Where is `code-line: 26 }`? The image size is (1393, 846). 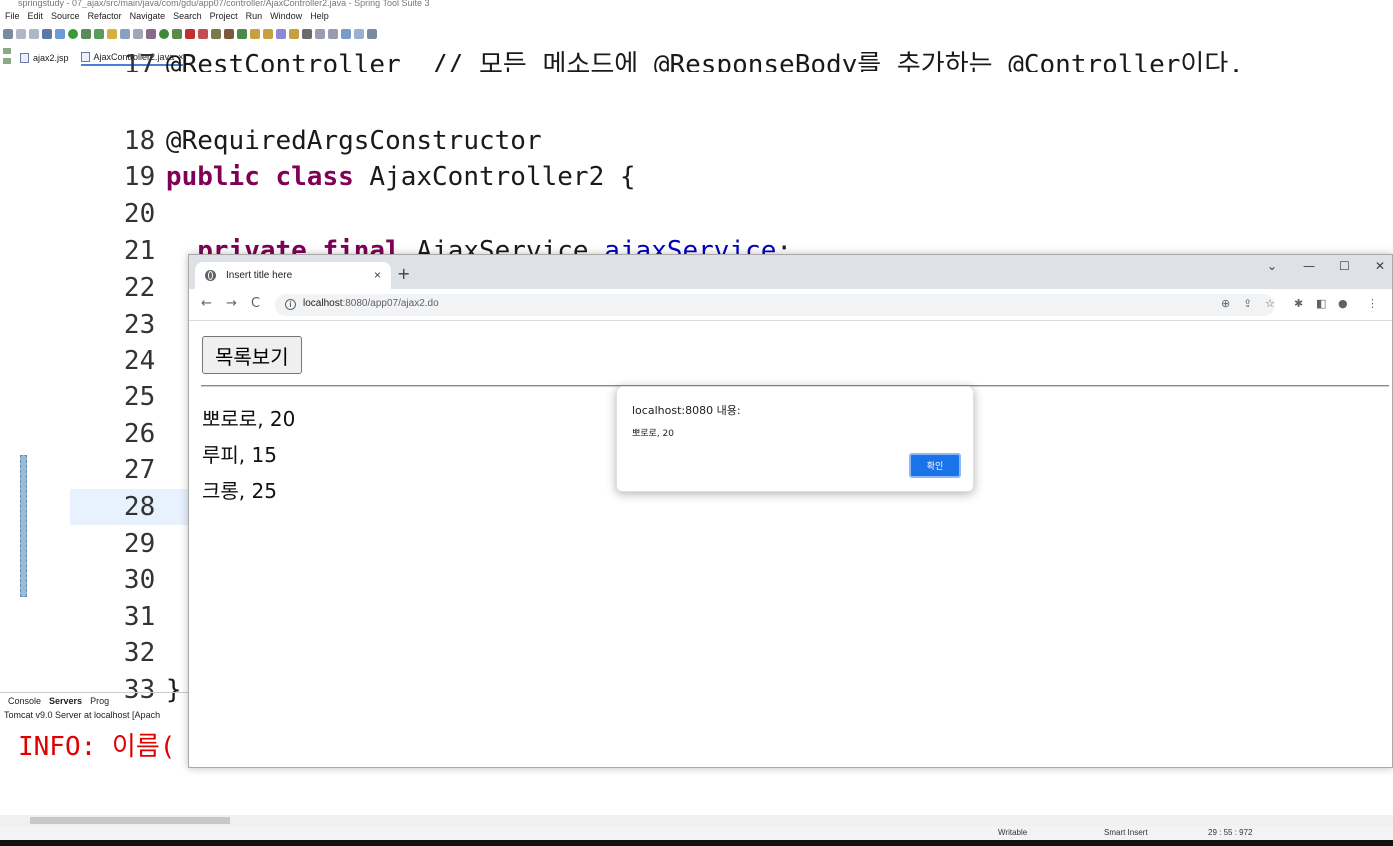 code-line: 26 } is located at coordinates (121, 414).